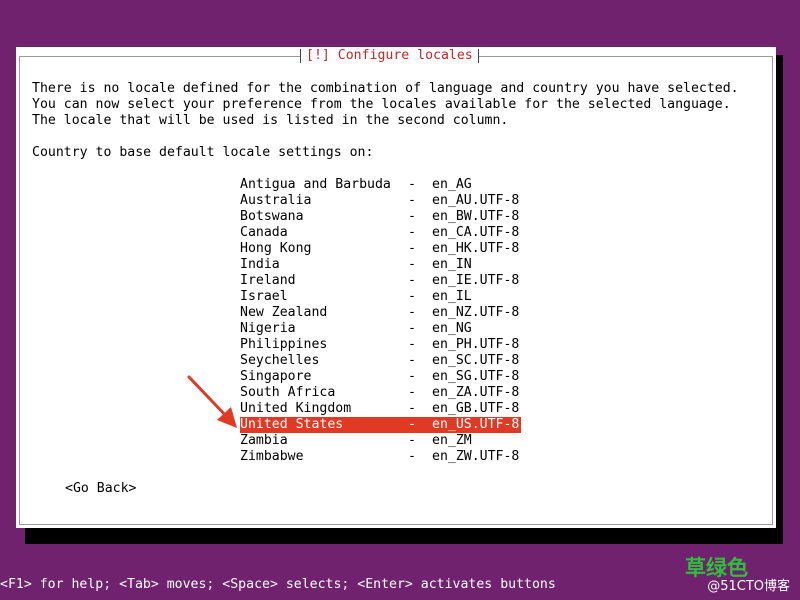 Image resolution: width=800 pixels, height=600 pixels. What do you see at coordinates (268, 328) in the screenshot?
I see `list-item-country: Nigeria` at bounding box center [268, 328].